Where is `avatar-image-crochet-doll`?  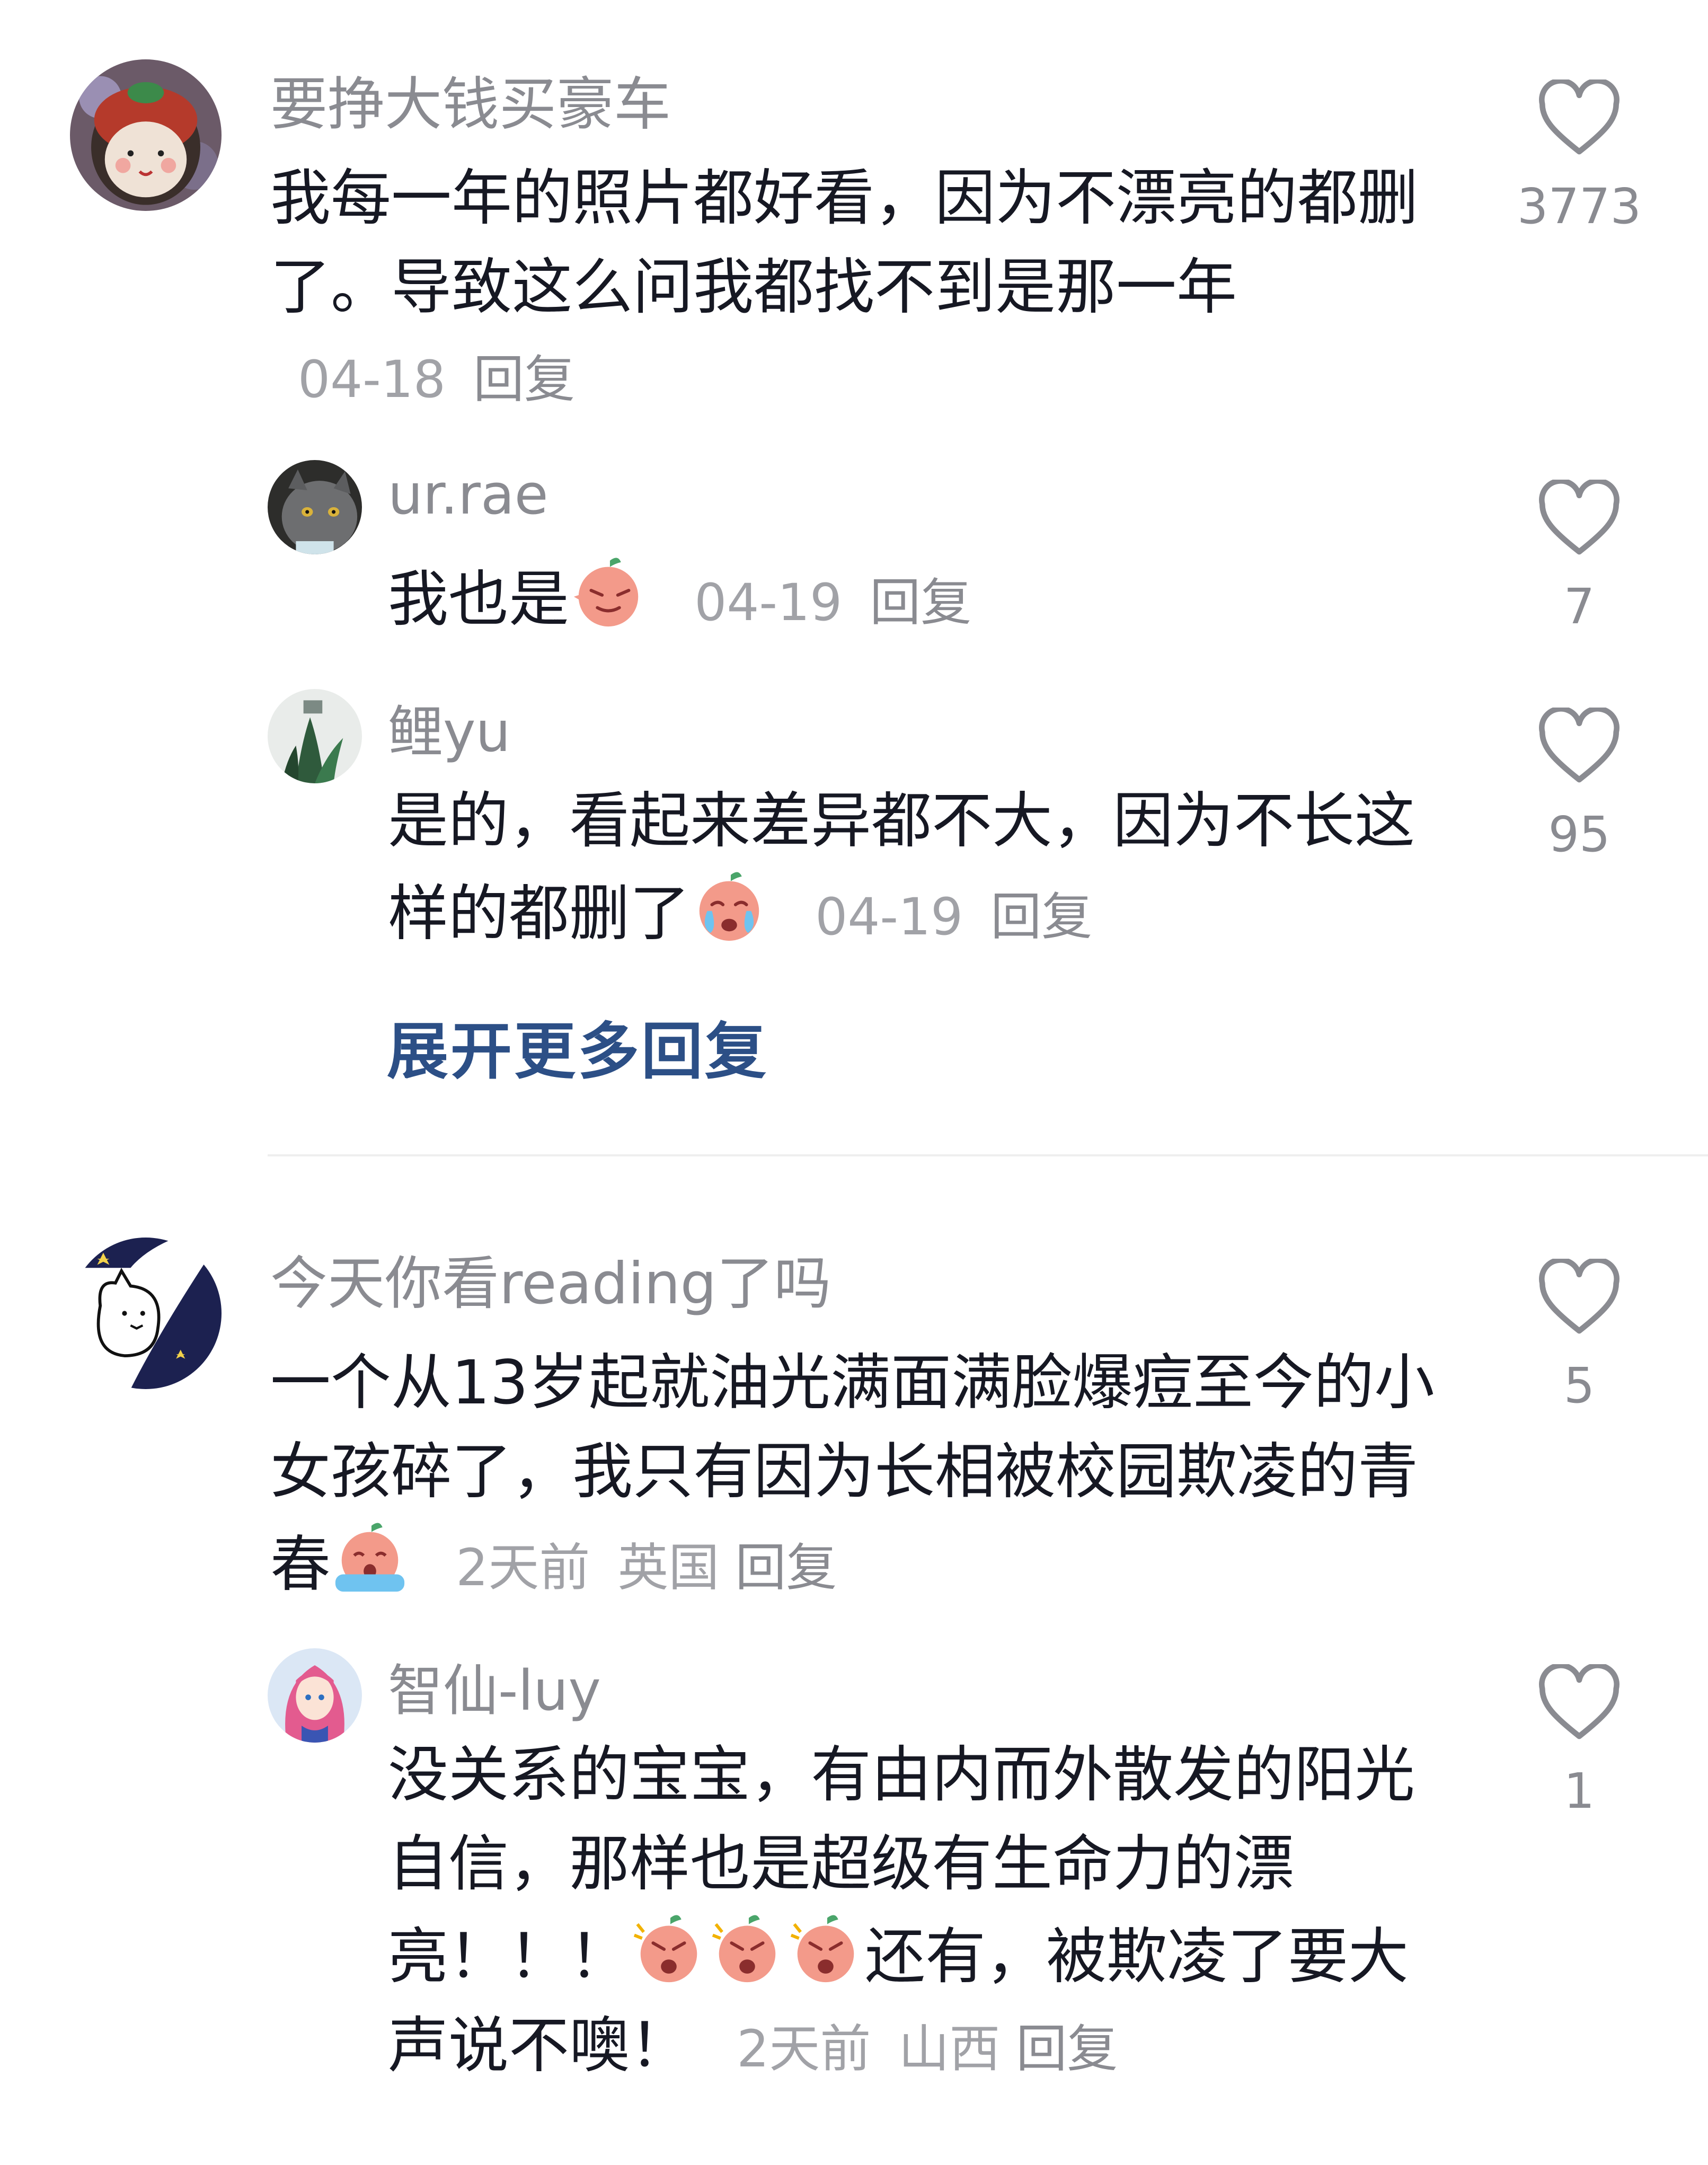 avatar-image-crochet-doll is located at coordinates (146, 135).